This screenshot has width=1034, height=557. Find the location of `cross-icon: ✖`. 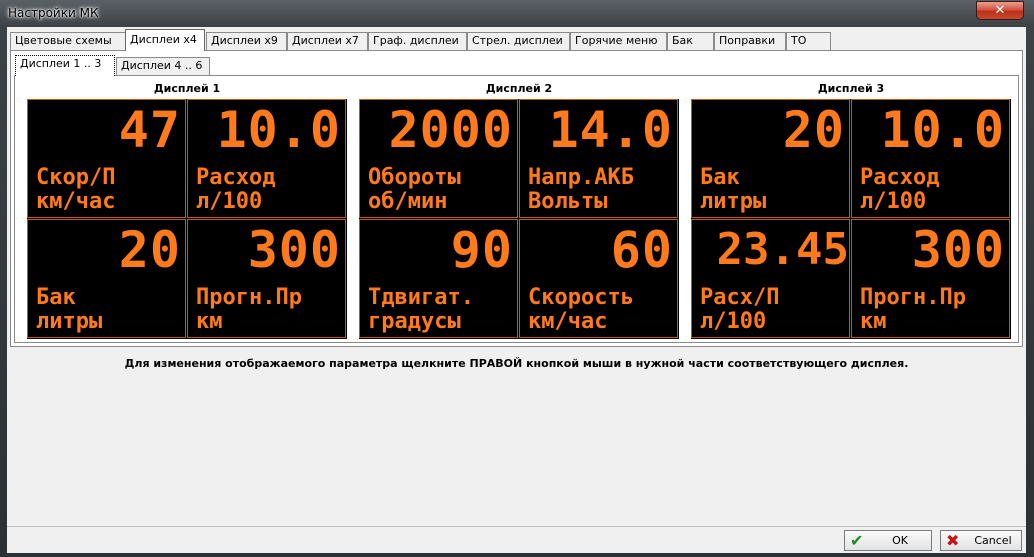

cross-icon: ✖ is located at coordinates (953, 540).